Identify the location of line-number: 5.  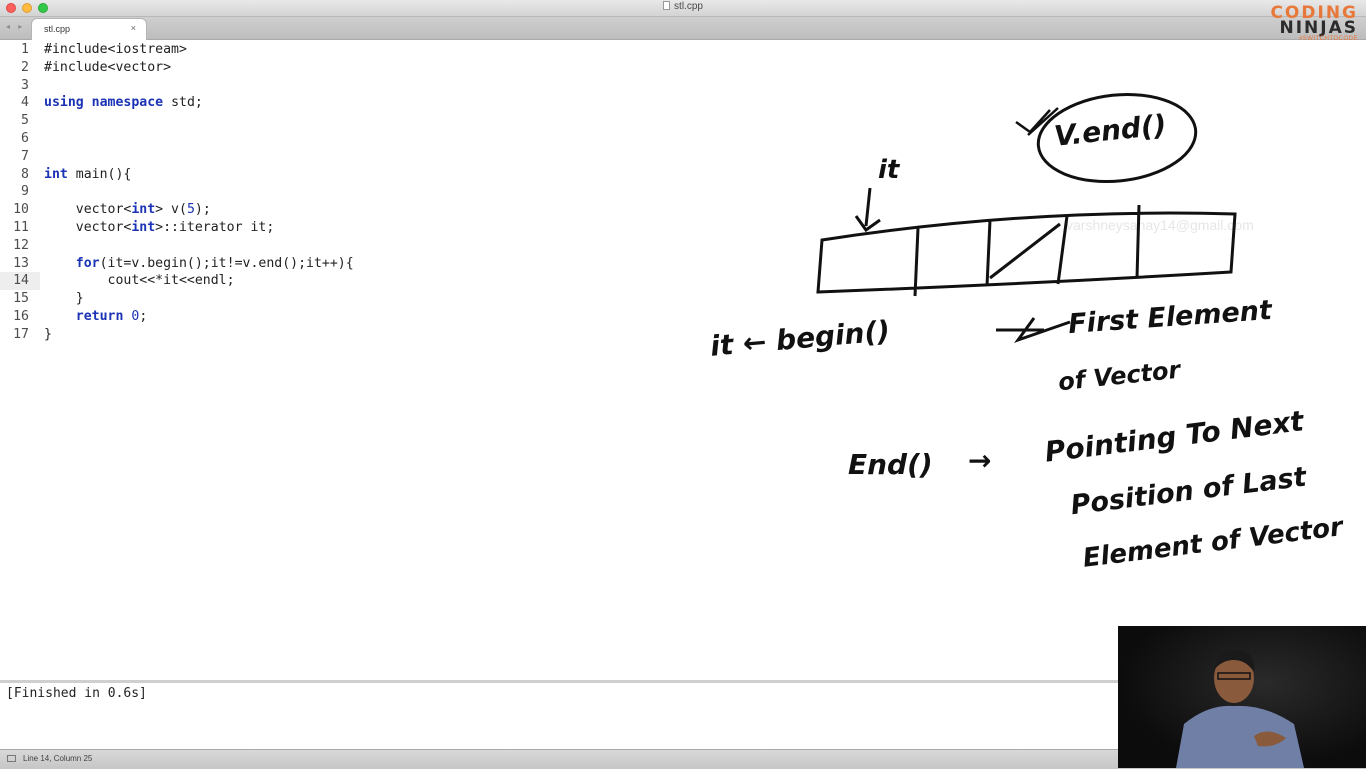
(25, 121).